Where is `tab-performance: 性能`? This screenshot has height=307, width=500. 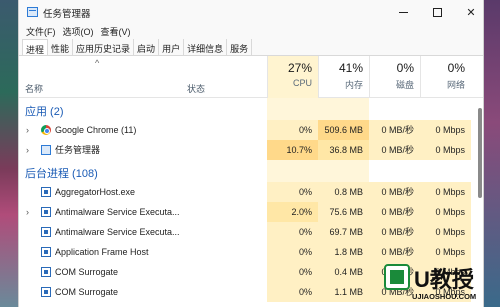 tab-performance: 性能 is located at coordinates (61, 47).